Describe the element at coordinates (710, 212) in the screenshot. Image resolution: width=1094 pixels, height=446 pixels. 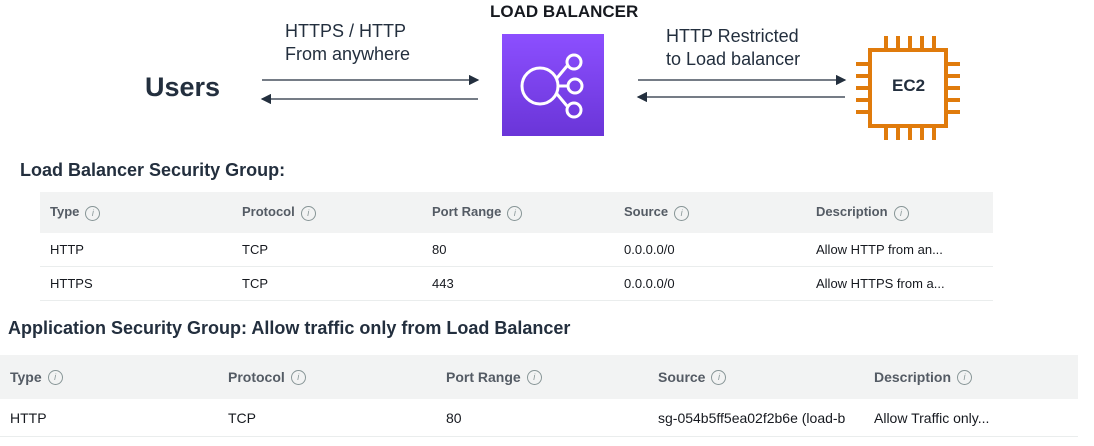
I see `lb-col-source: Source i` at that location.